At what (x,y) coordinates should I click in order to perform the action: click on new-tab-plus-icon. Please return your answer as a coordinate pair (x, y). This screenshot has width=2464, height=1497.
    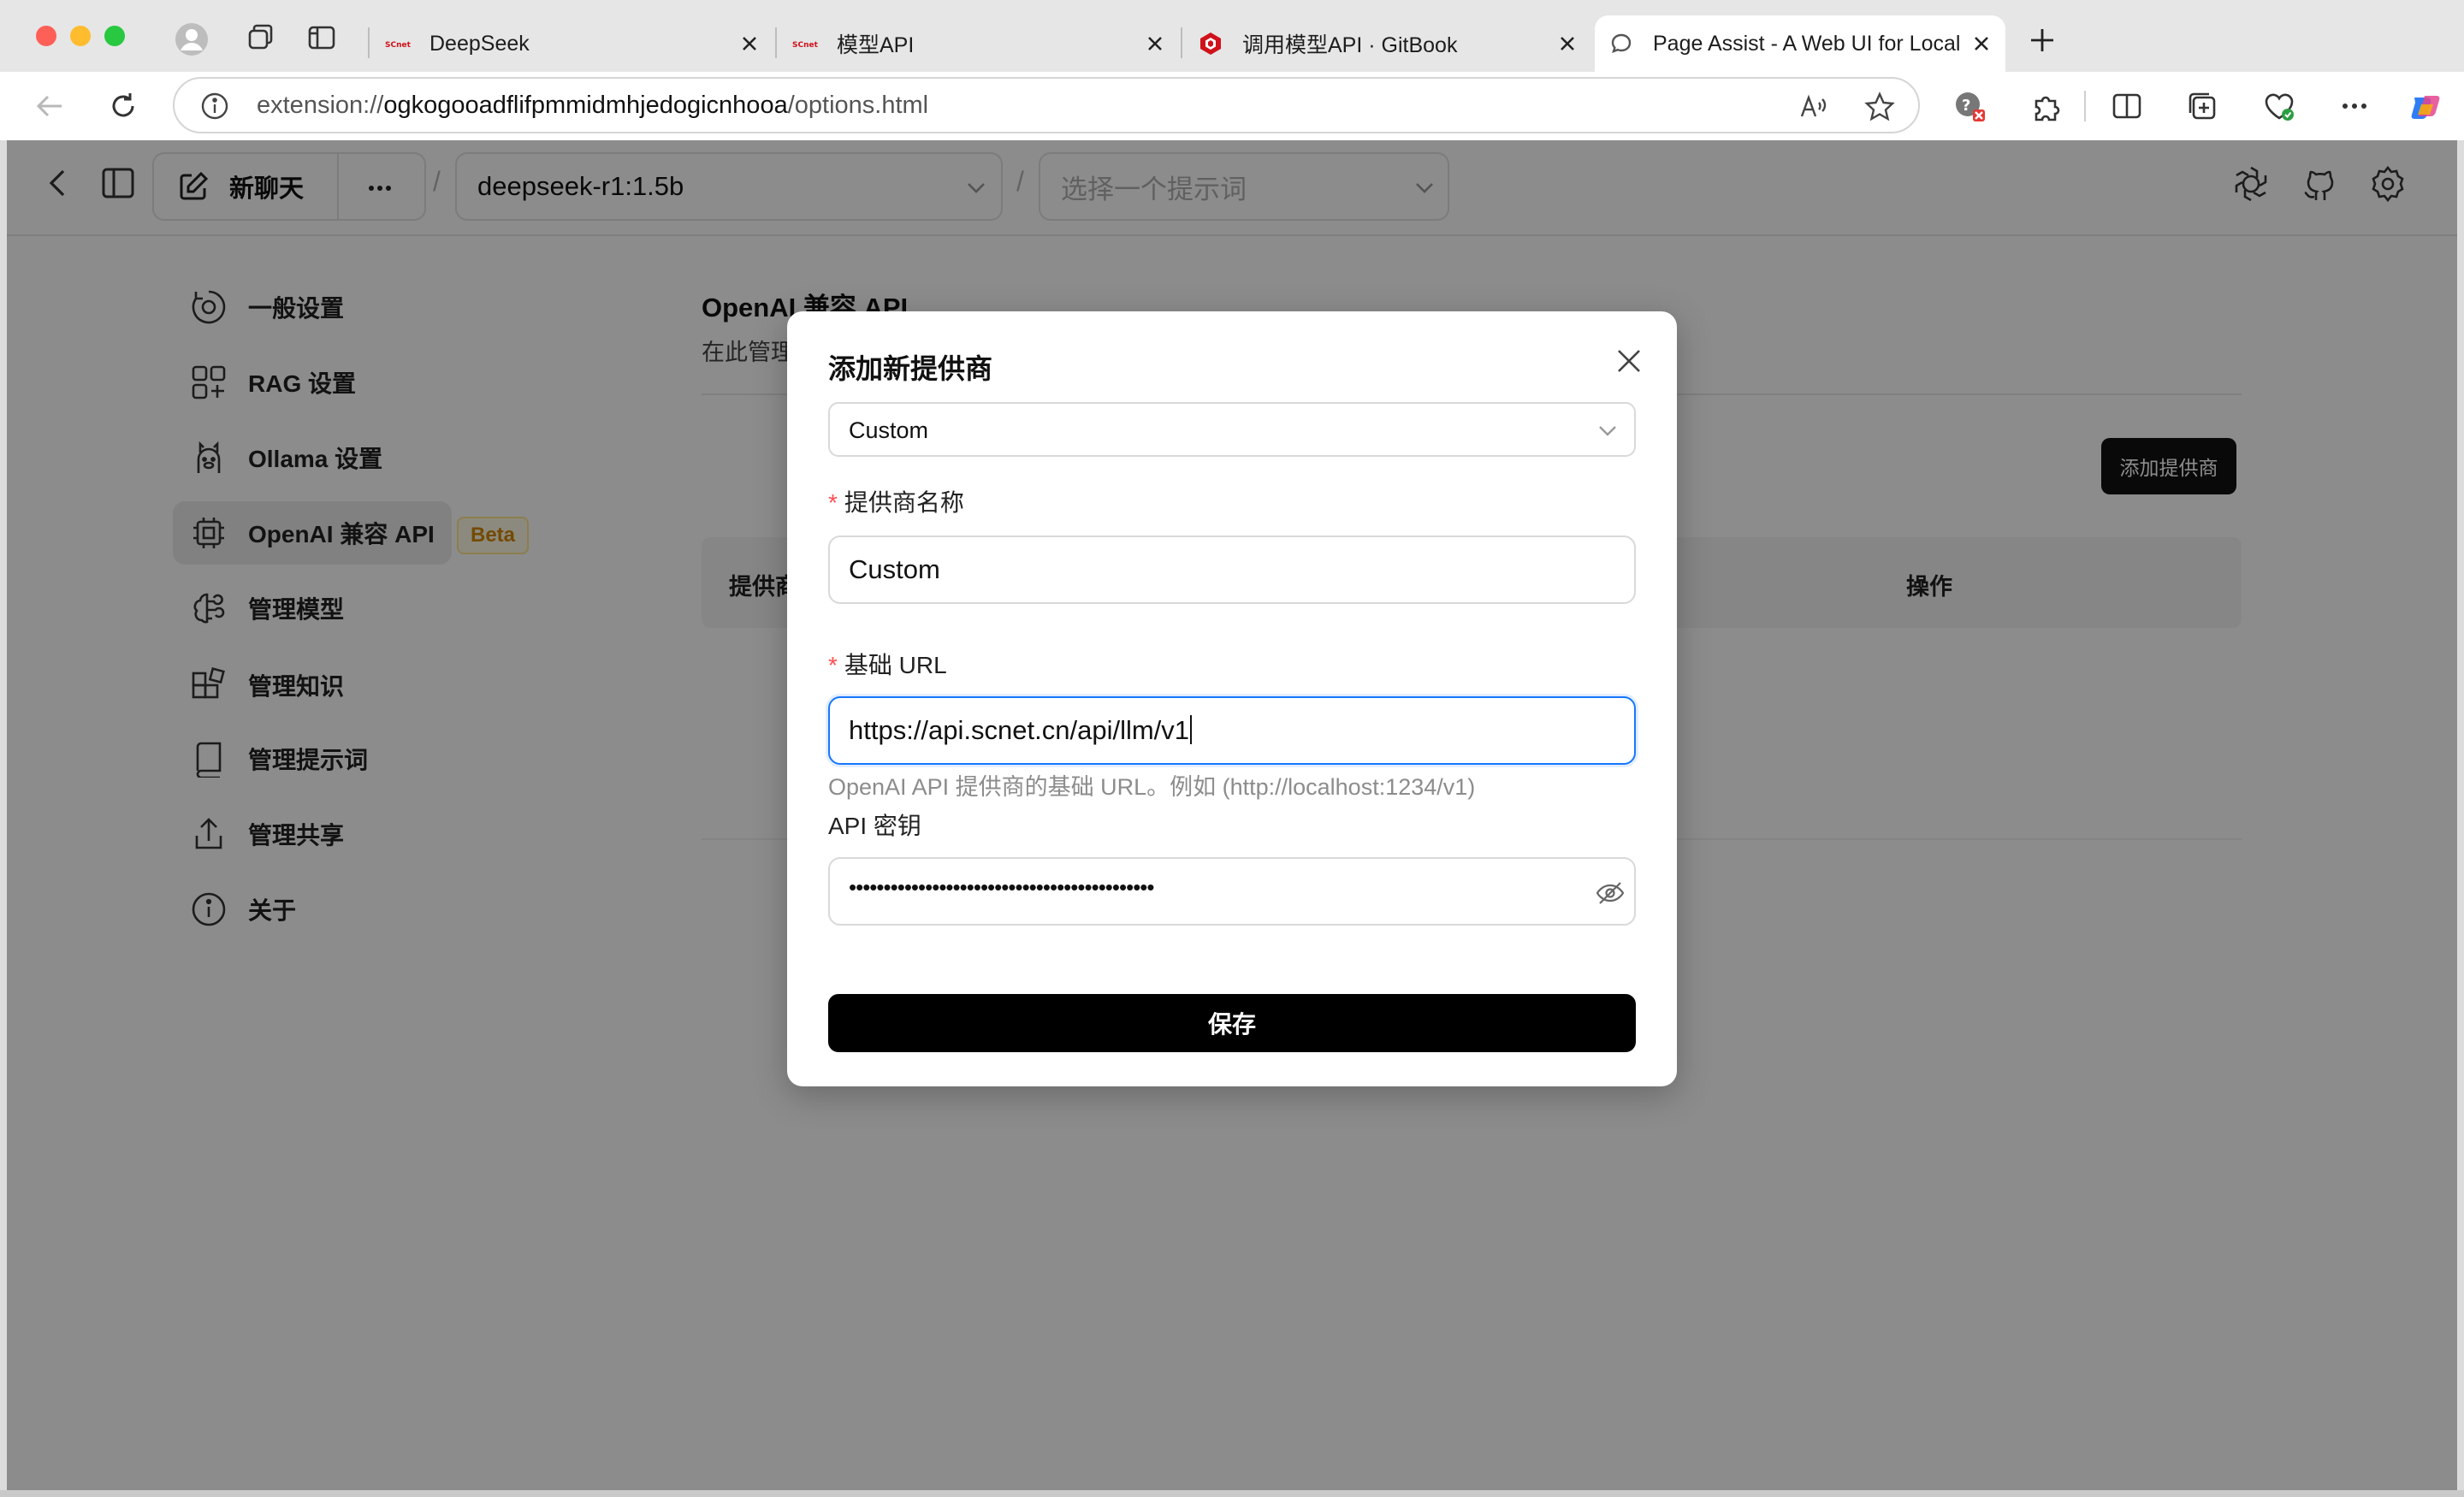
    Looking at the image, I should click on (2042, 40).